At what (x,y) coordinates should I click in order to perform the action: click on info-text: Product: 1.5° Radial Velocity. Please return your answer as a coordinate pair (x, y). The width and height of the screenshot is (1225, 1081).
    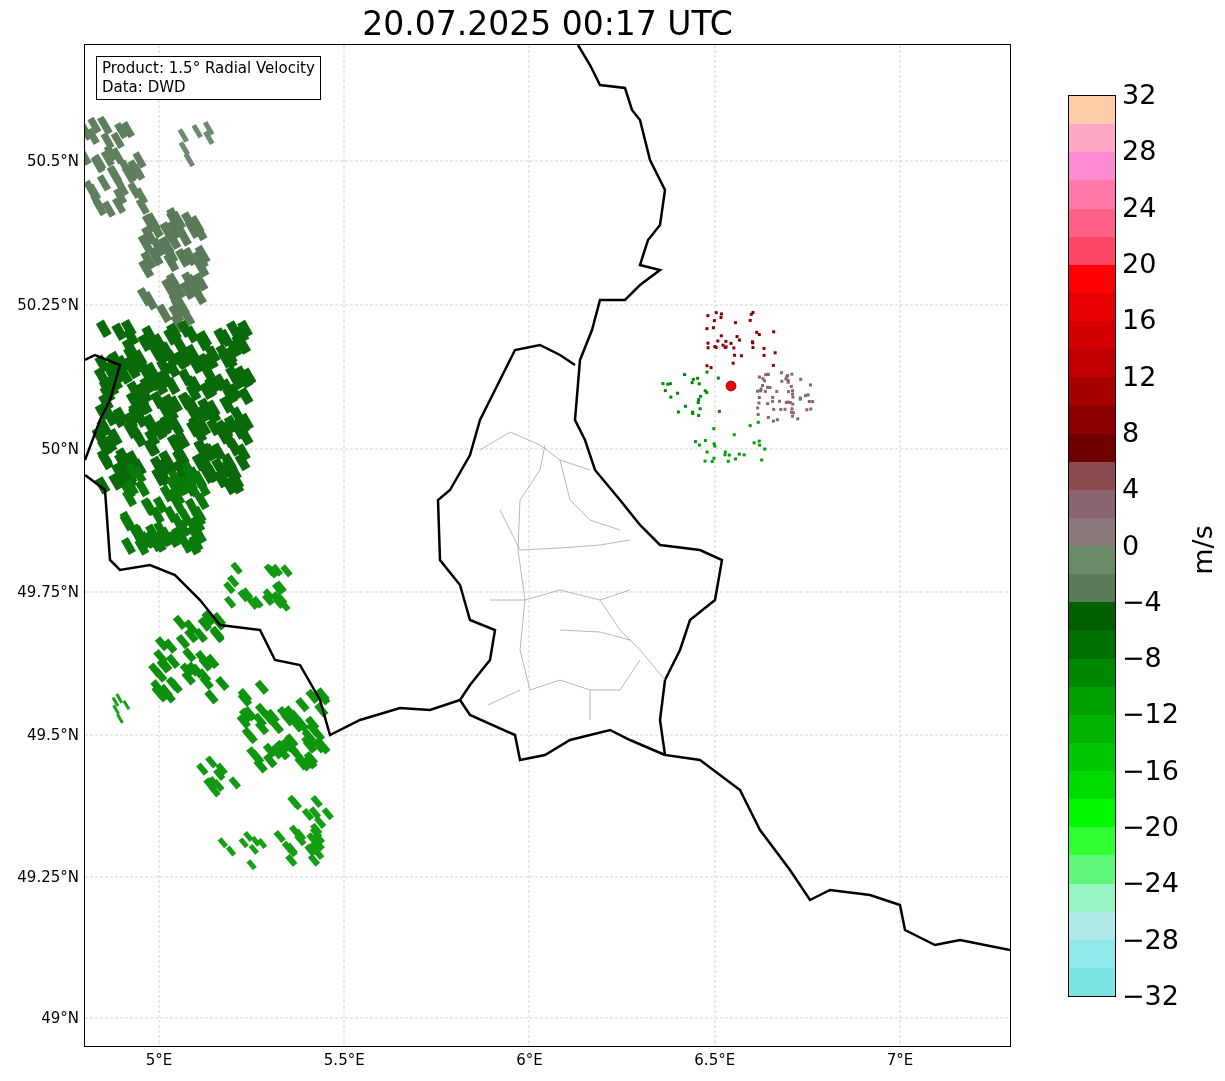
    Looking at the image, I should click on (208, 68).